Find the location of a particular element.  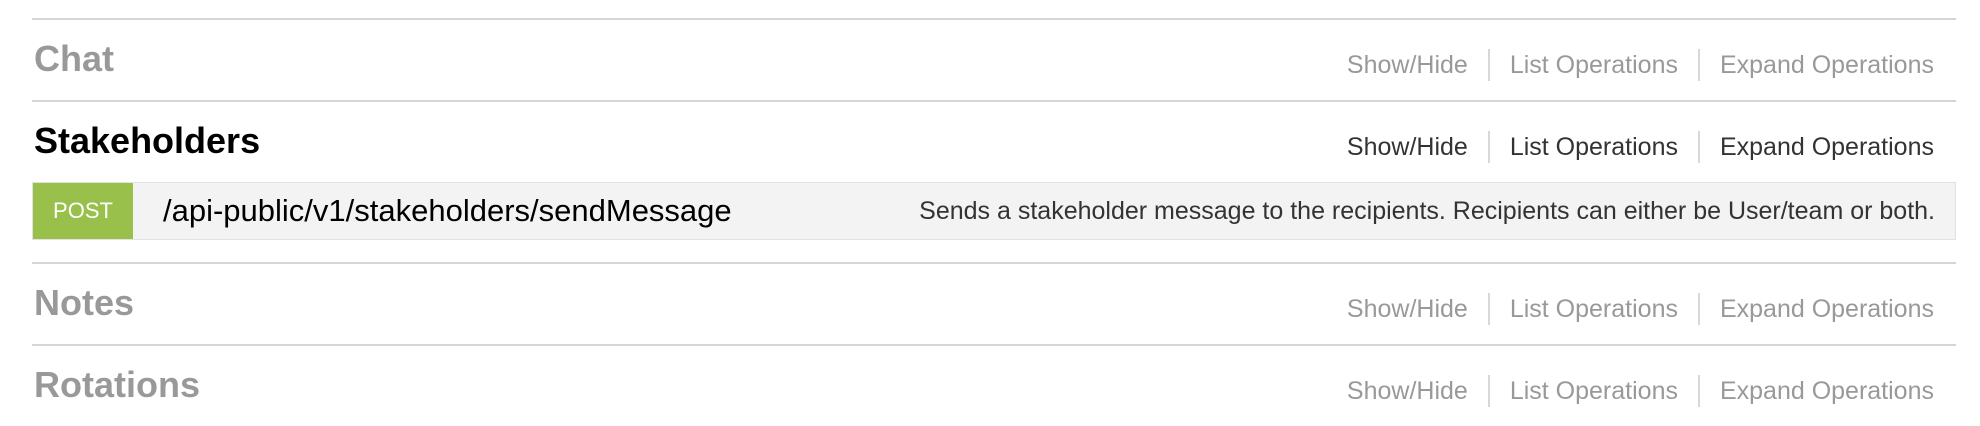

resource-title-notes: Notes is located at coordinates (84, 303).